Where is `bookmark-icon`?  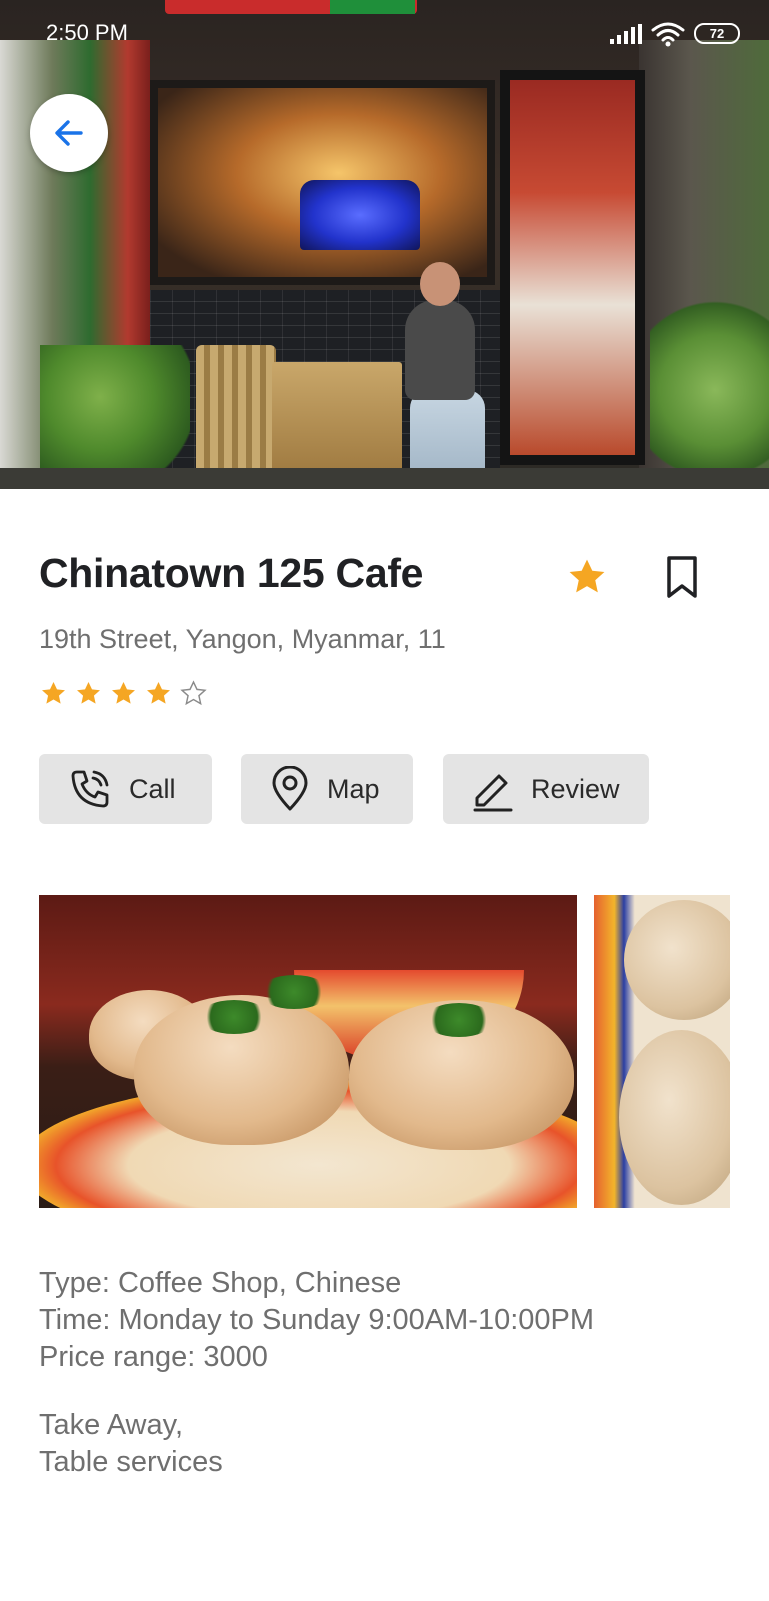
bookmark-icon is located at coordinates (682, 577).